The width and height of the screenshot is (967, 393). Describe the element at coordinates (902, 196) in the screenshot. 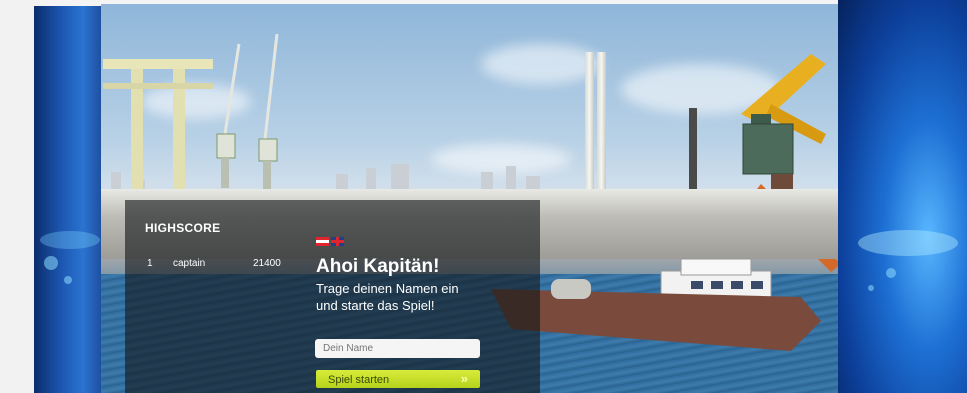

I see `frame-right` at that location.